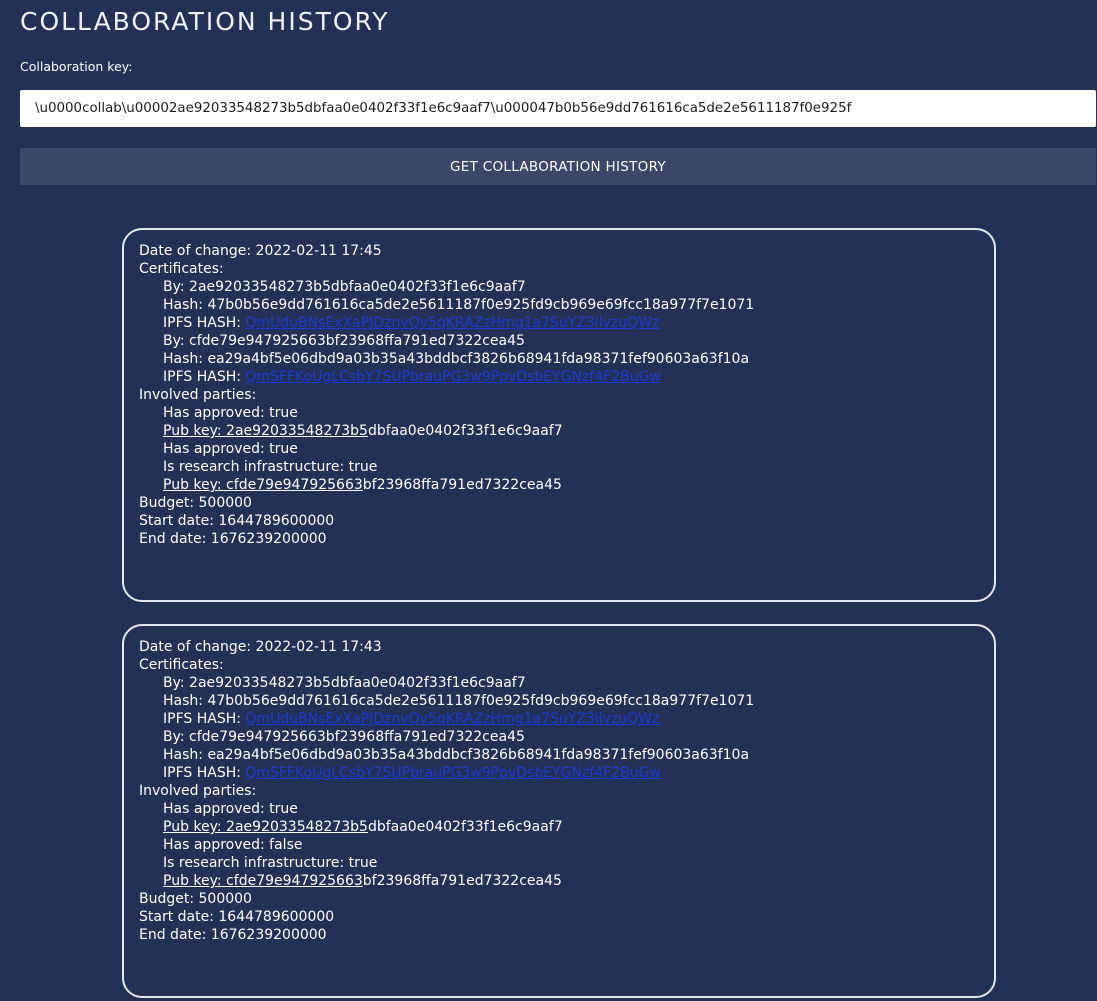 This screenshot has width=1097, height=1001. What do you see at coordinates (558, 166) in the screenshot?
I see `get-collaboration-history-button: GET COLLABORATION HISTORY` at bounding box center [558, 166].